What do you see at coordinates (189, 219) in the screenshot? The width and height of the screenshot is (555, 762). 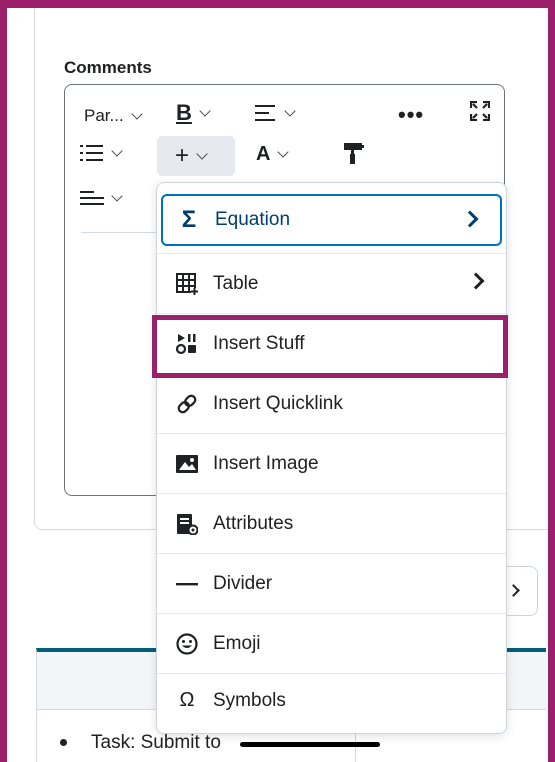 I see `sigma-icon: Σ` at bounding box center [189, 219].